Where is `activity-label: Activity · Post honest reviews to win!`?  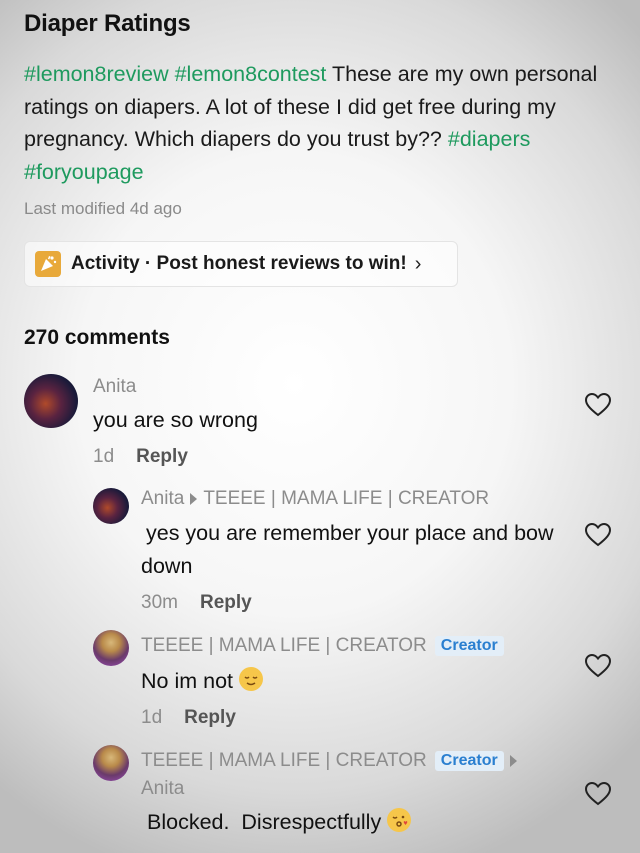 activity-label: Activity · Post honest reviews to win! is located at coordinates (239, 263).